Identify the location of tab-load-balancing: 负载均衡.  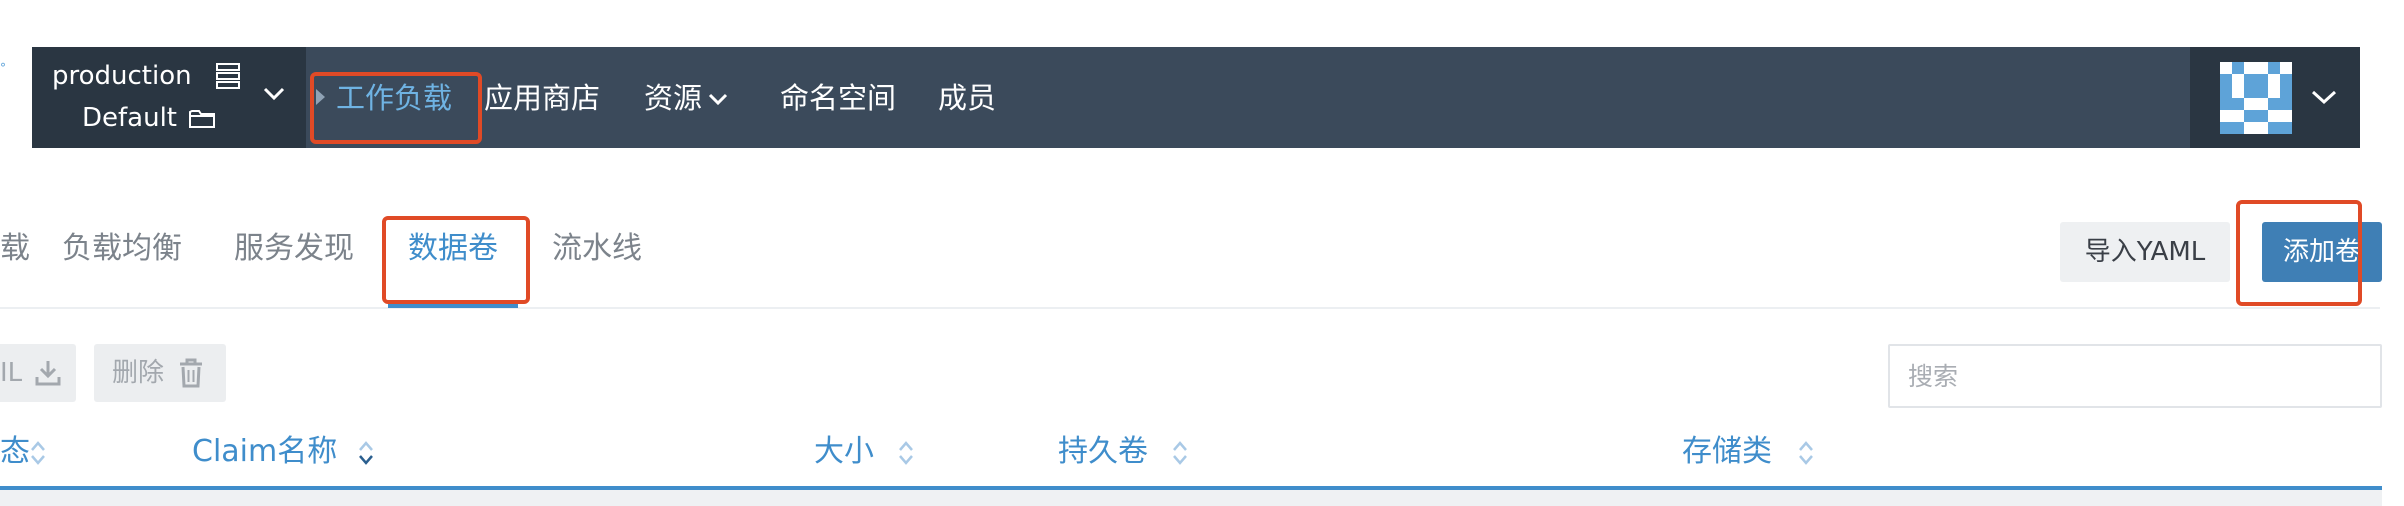
(122, 249).